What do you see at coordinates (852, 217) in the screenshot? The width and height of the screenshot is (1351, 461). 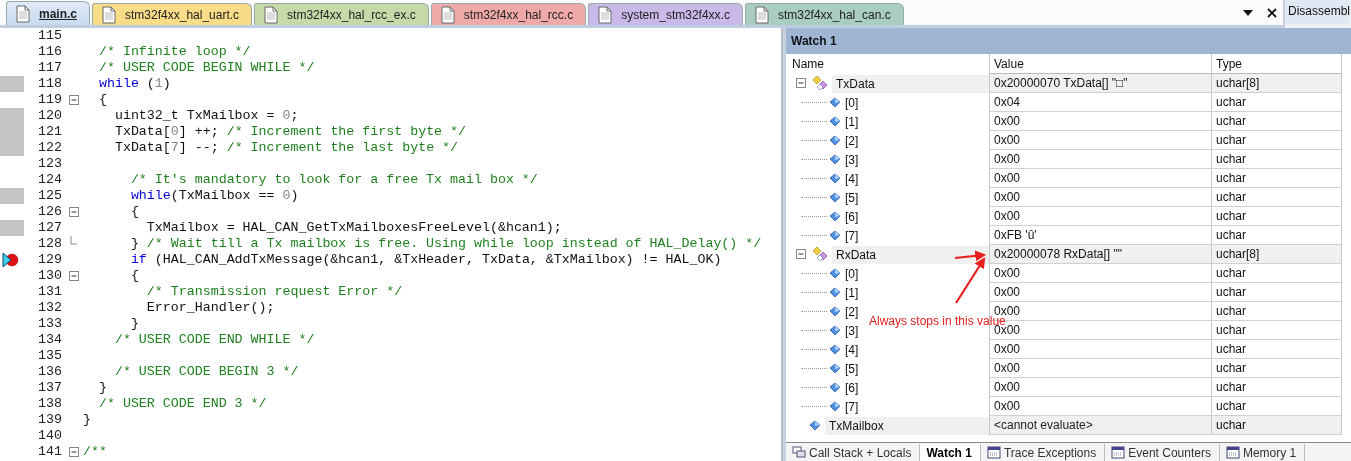 I see `variable-name: [6]` at bounding box center [852, 217].